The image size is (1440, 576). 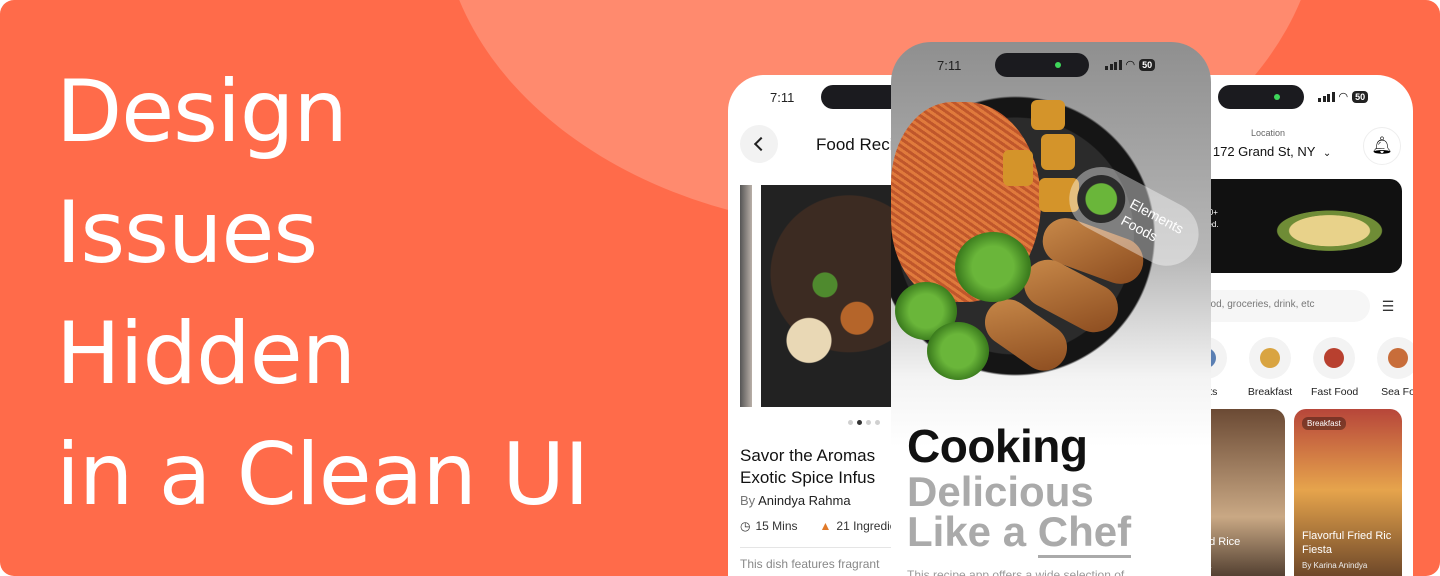 I want to click on location-label: Location, so click(x=1268, y=133).